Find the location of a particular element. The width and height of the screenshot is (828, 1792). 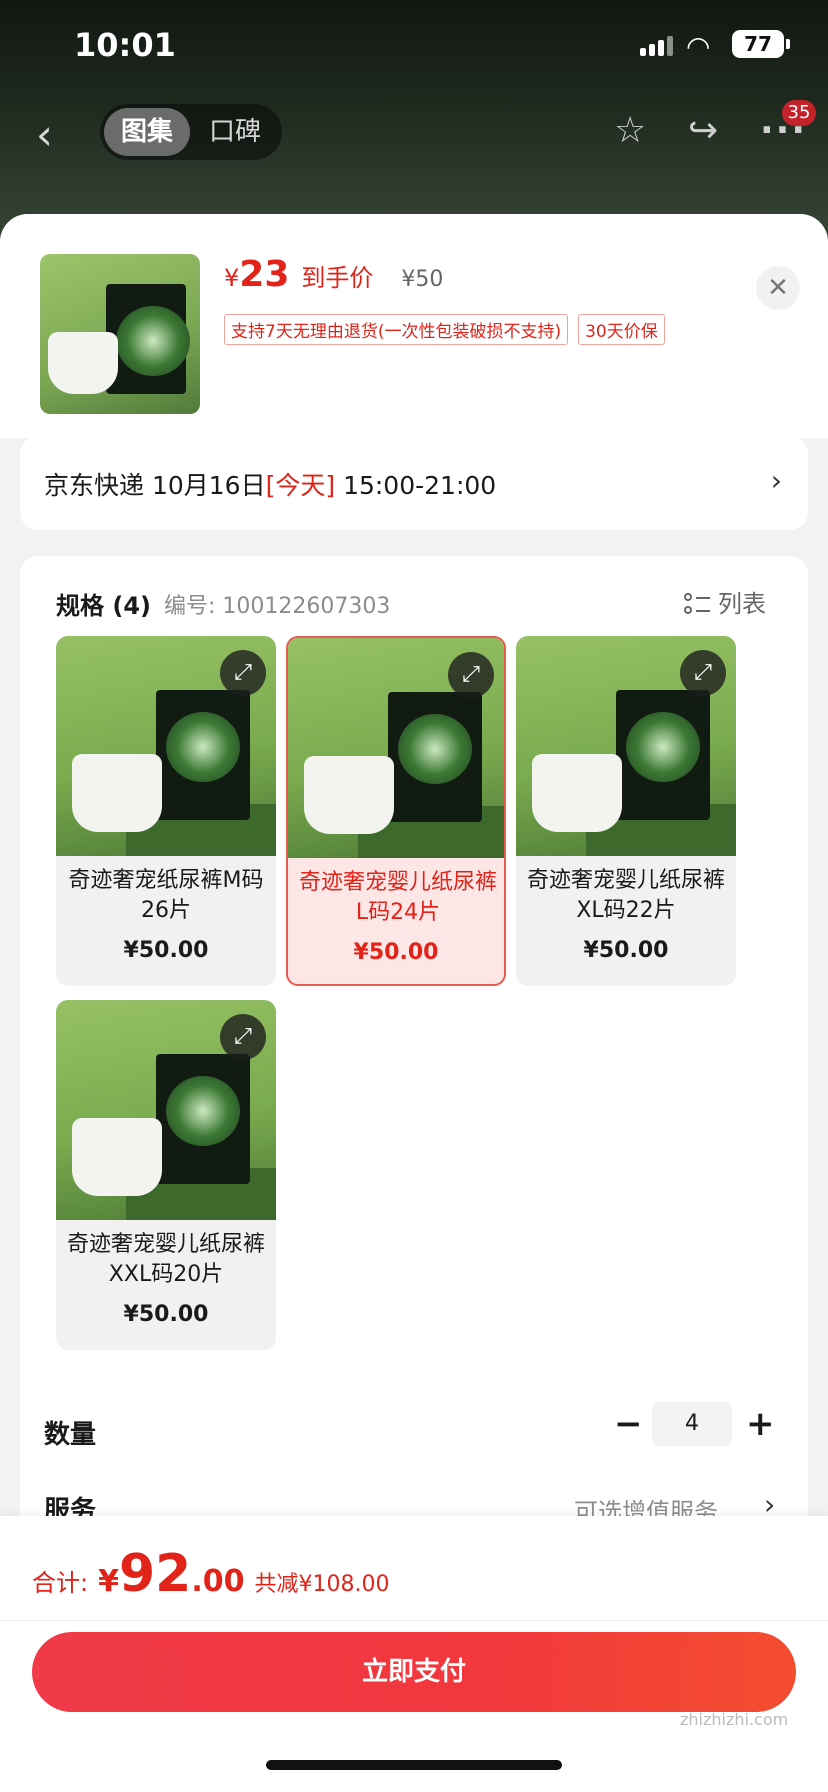

battery-indicator: 77 is located at coordinates (761, 44).